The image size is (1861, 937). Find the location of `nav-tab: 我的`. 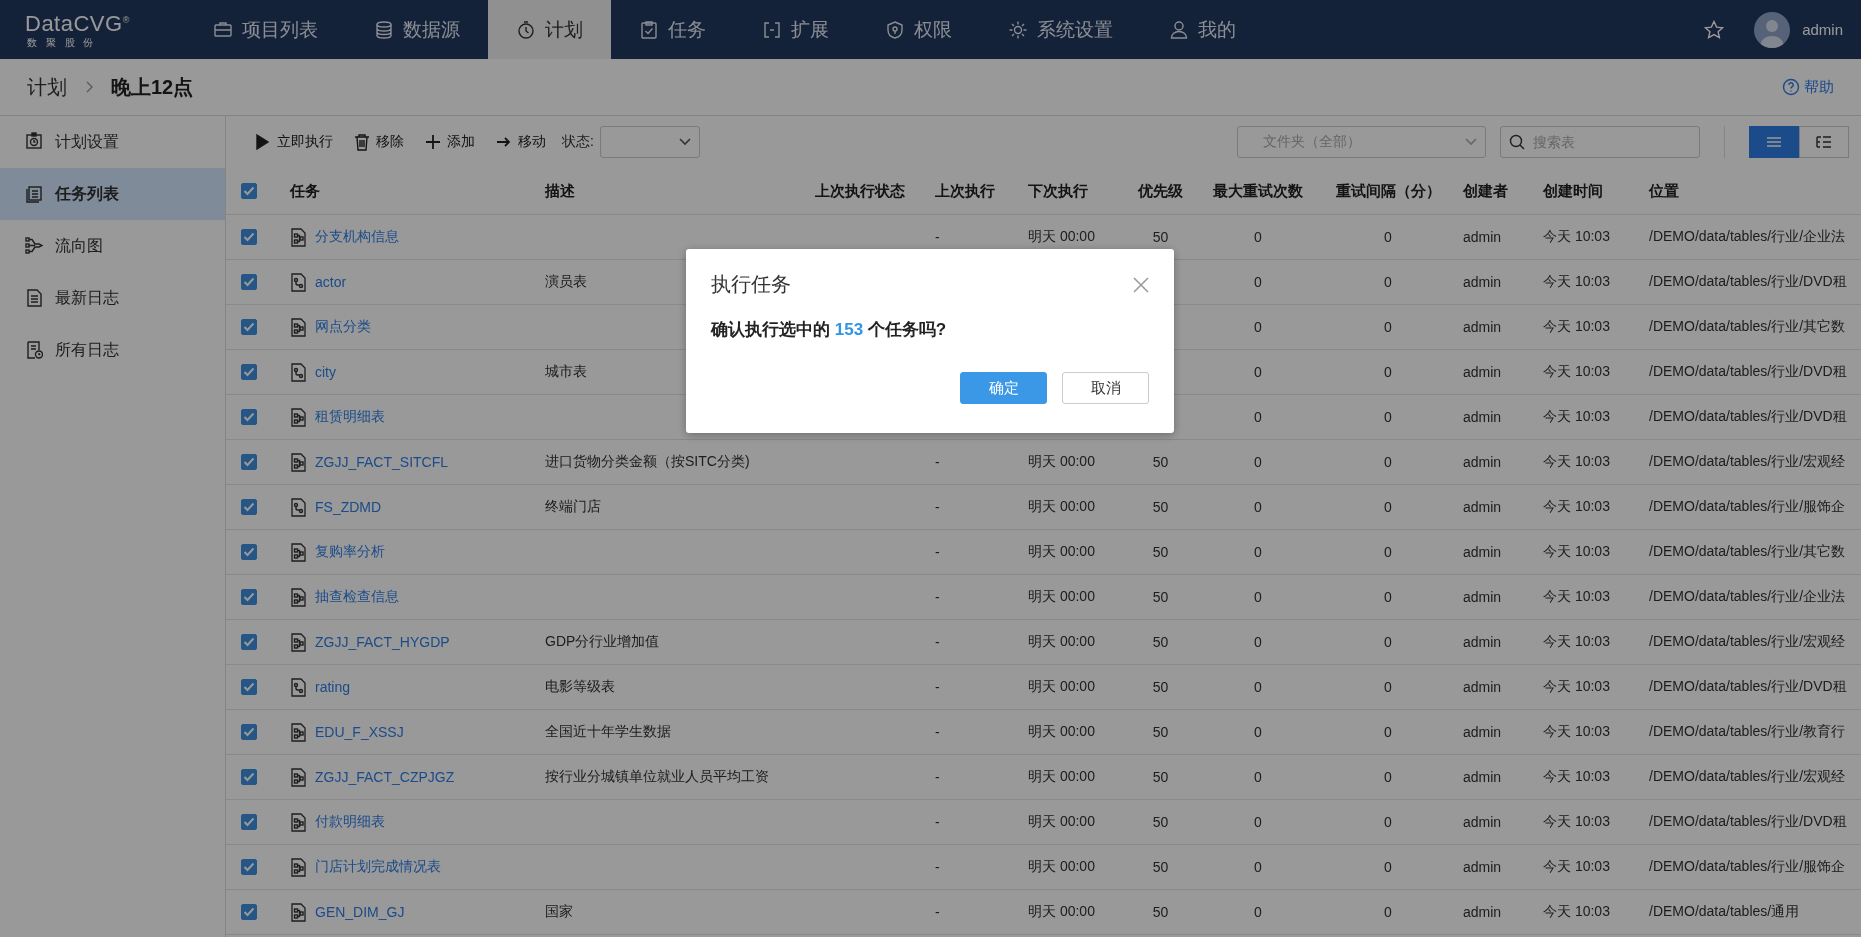

nav-tab: 我的 is located at coordinates (1202, 29).